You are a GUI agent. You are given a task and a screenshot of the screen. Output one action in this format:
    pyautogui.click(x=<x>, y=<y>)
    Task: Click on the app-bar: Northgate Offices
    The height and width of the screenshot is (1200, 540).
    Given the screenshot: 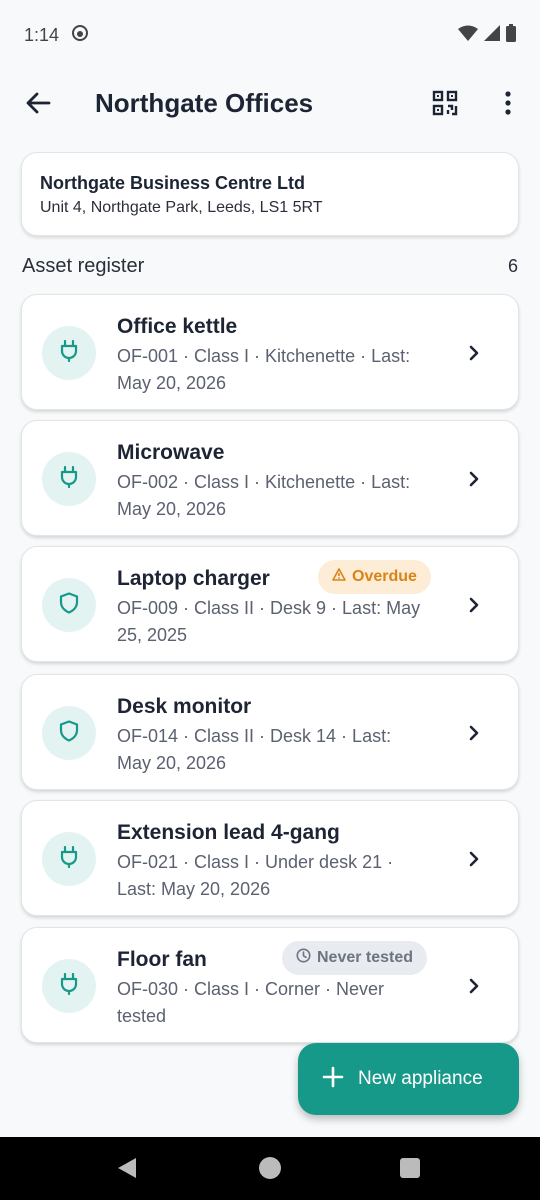 What is the action you would take?
    pyautogui.click(x=270, y=105)
    